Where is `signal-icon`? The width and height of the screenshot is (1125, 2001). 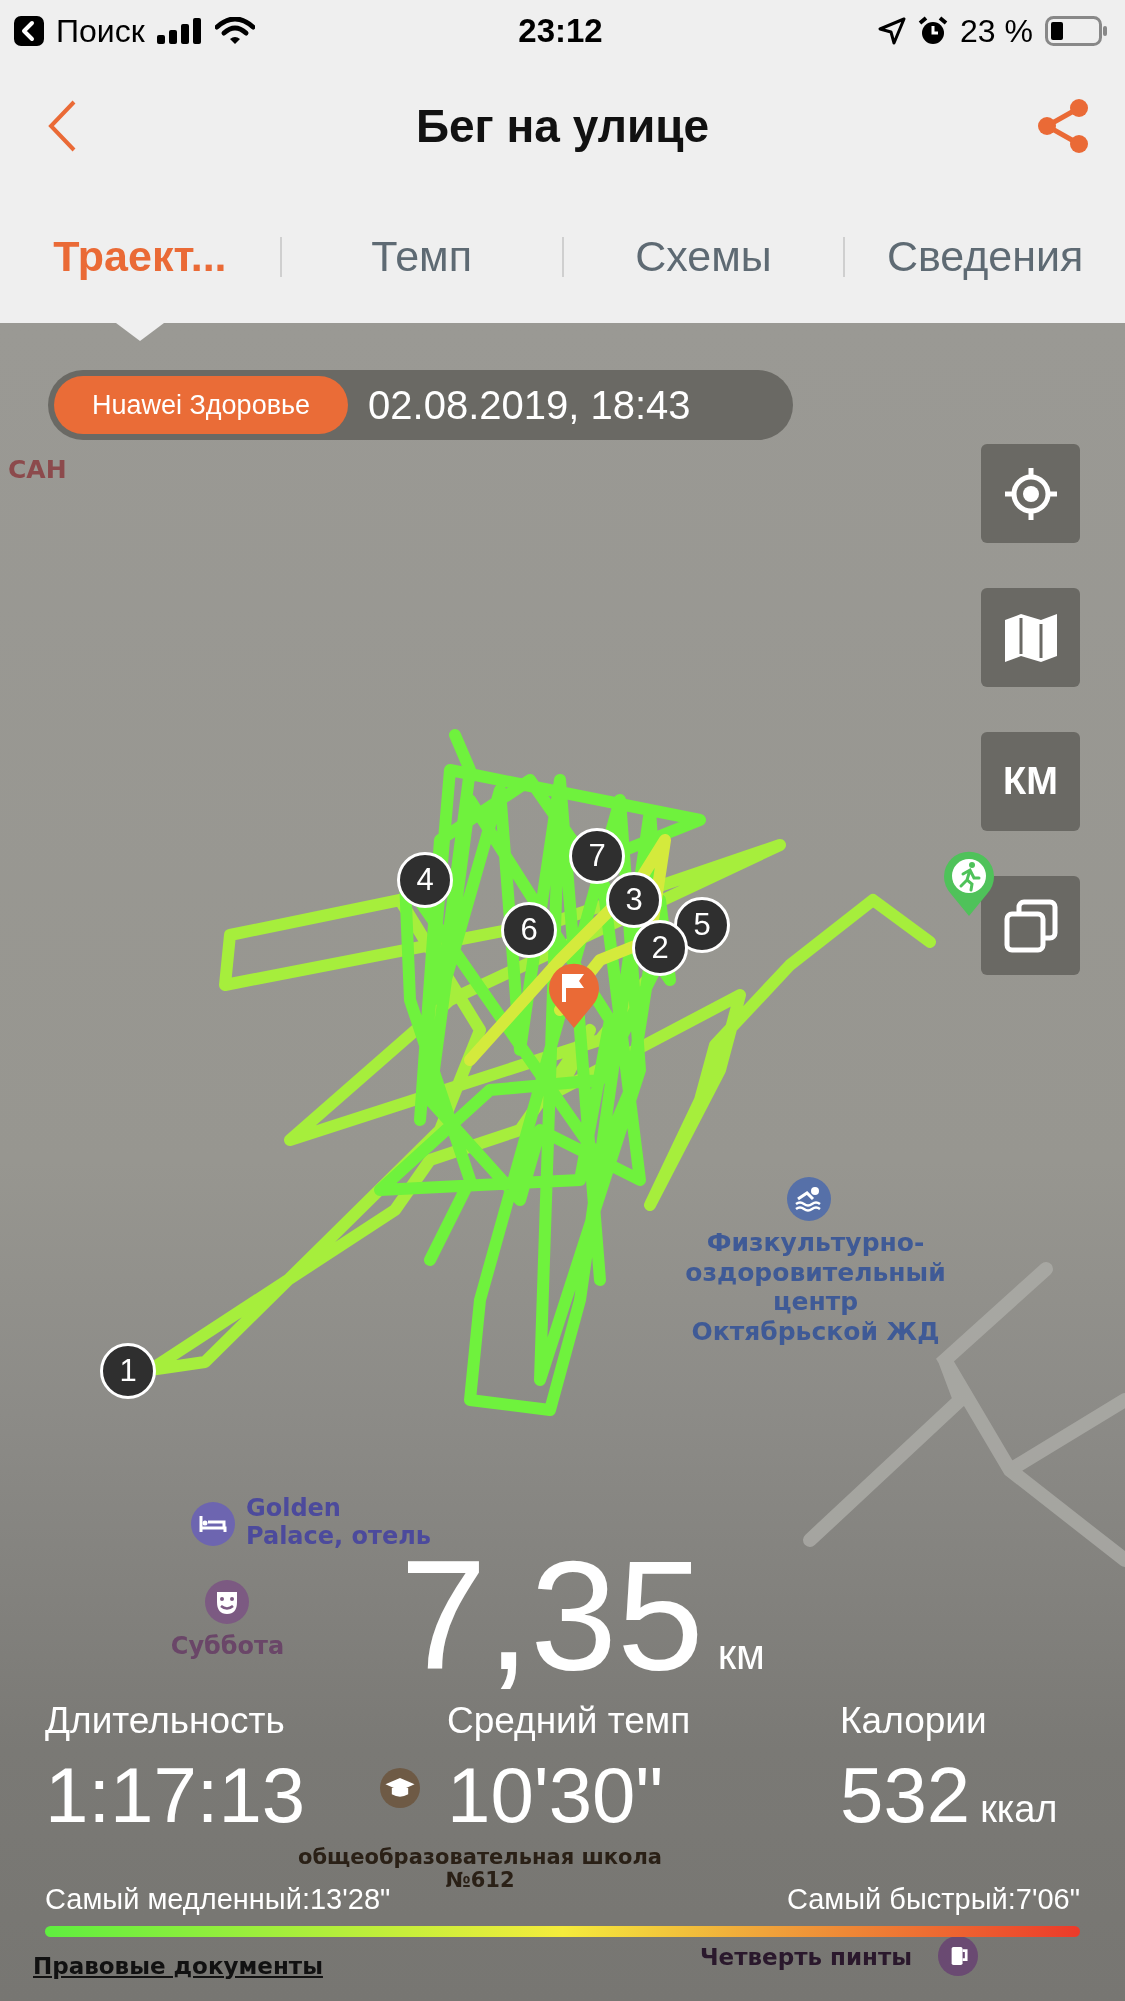
signal-icon is located at coordinates (179, 31).